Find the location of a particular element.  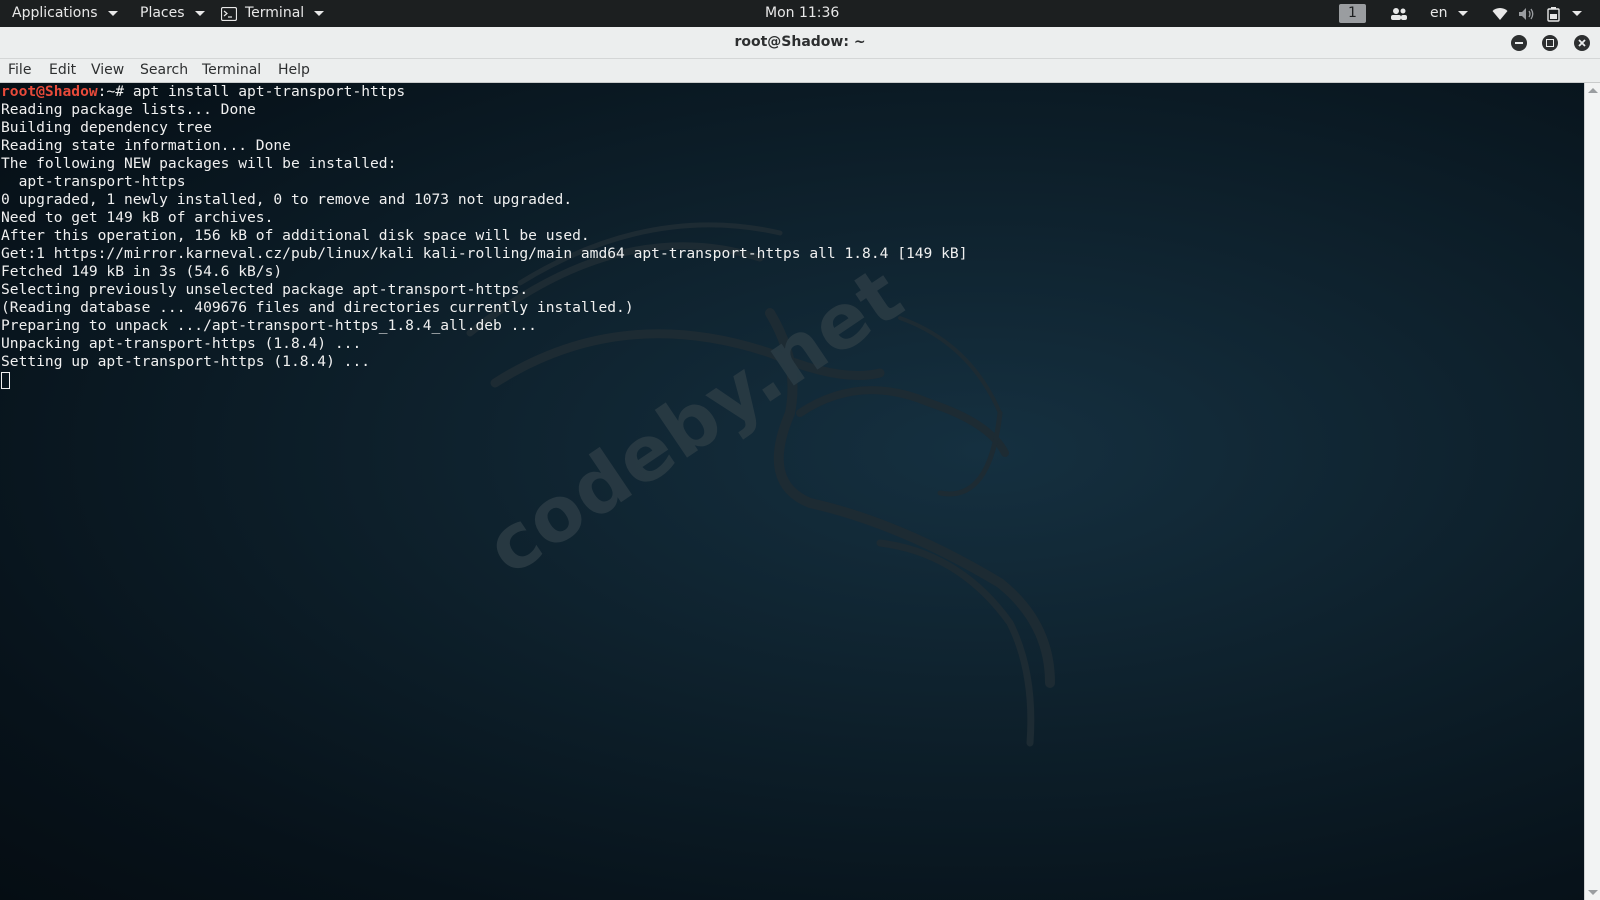

menu-search: Search is located at coordinates (164, 70).